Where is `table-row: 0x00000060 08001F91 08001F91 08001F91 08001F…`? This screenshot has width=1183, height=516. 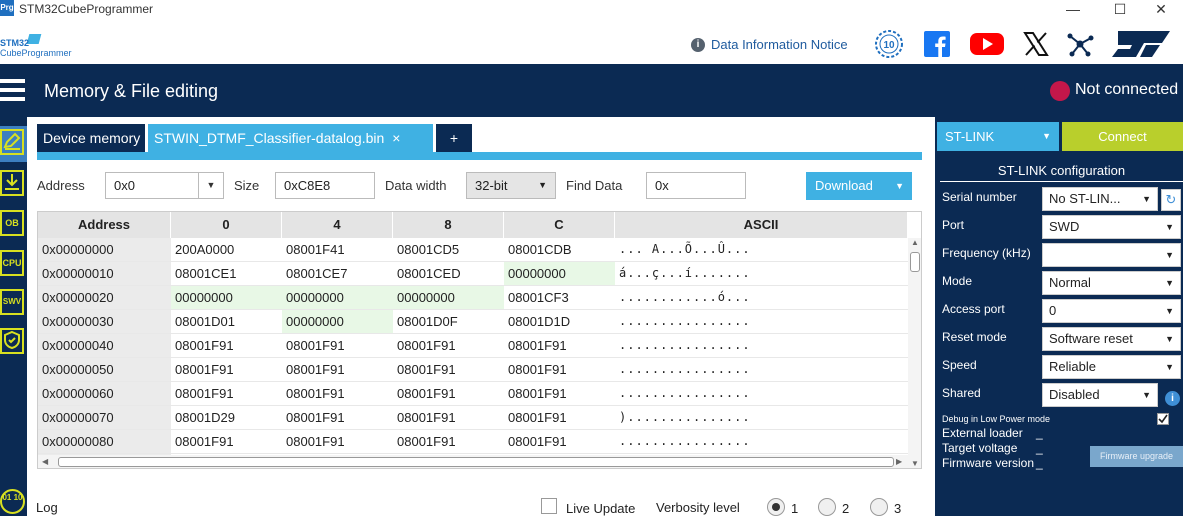 table-row: 0x00000060 08001F91 08001F91 08001F91 08001F… is located at coordinates (473, 394).